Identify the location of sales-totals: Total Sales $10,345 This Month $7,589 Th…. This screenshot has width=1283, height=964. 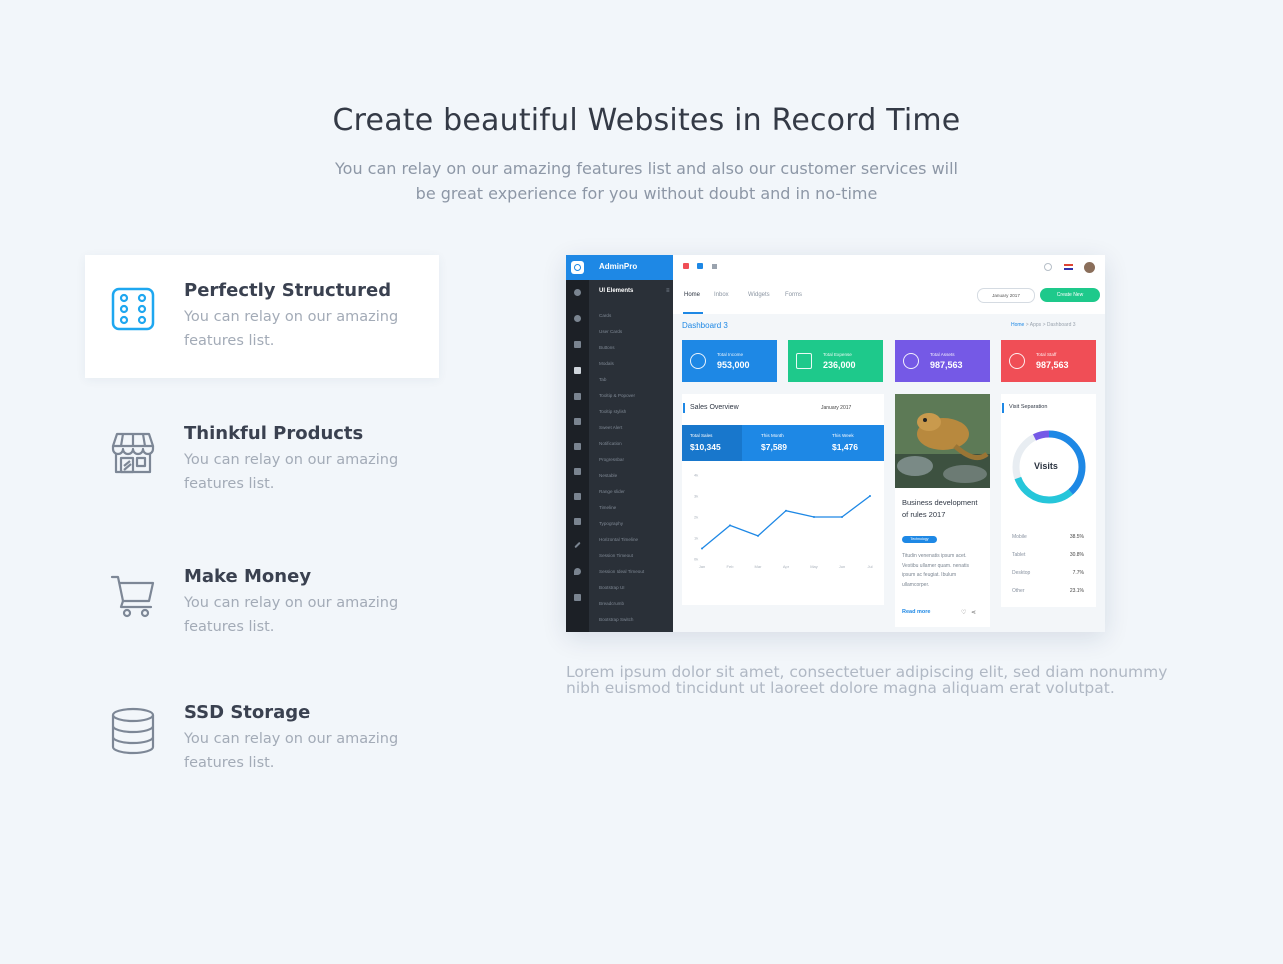
(783, 443).